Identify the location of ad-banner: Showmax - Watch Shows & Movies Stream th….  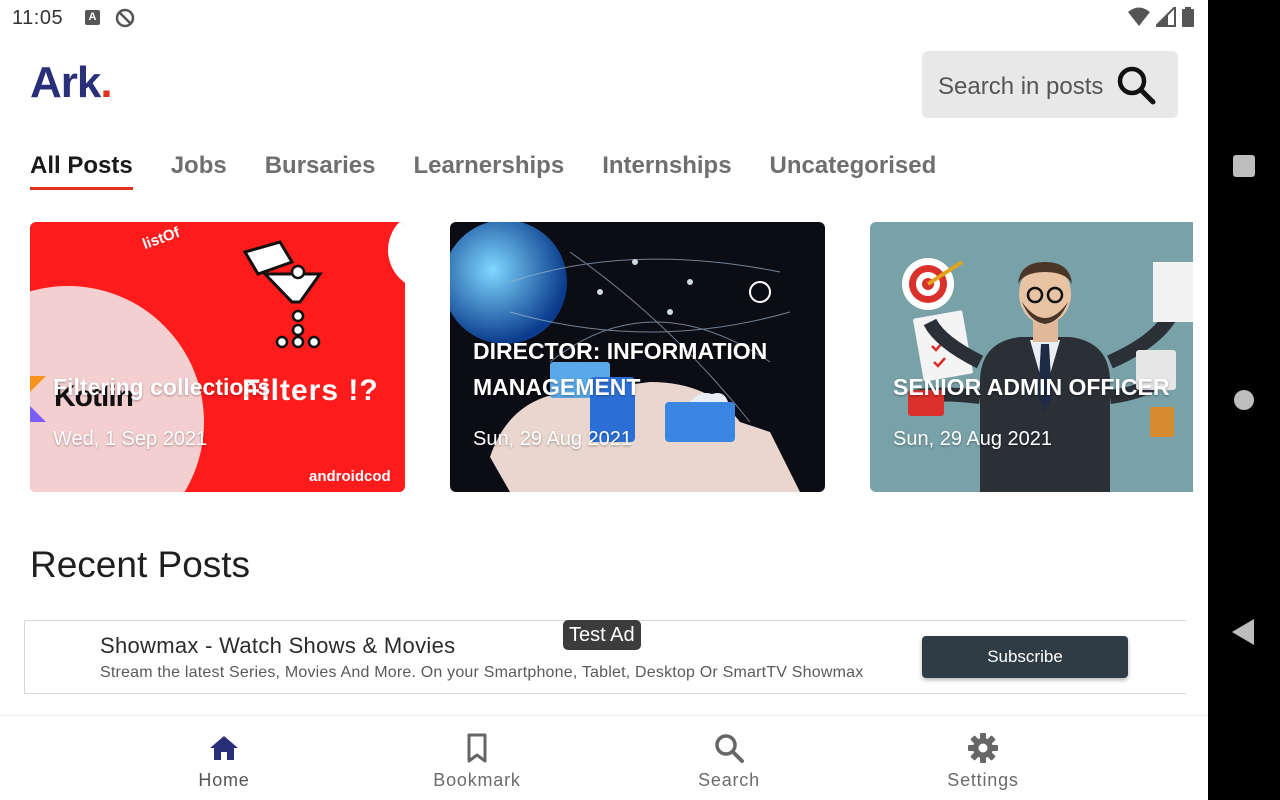
(605, 657).